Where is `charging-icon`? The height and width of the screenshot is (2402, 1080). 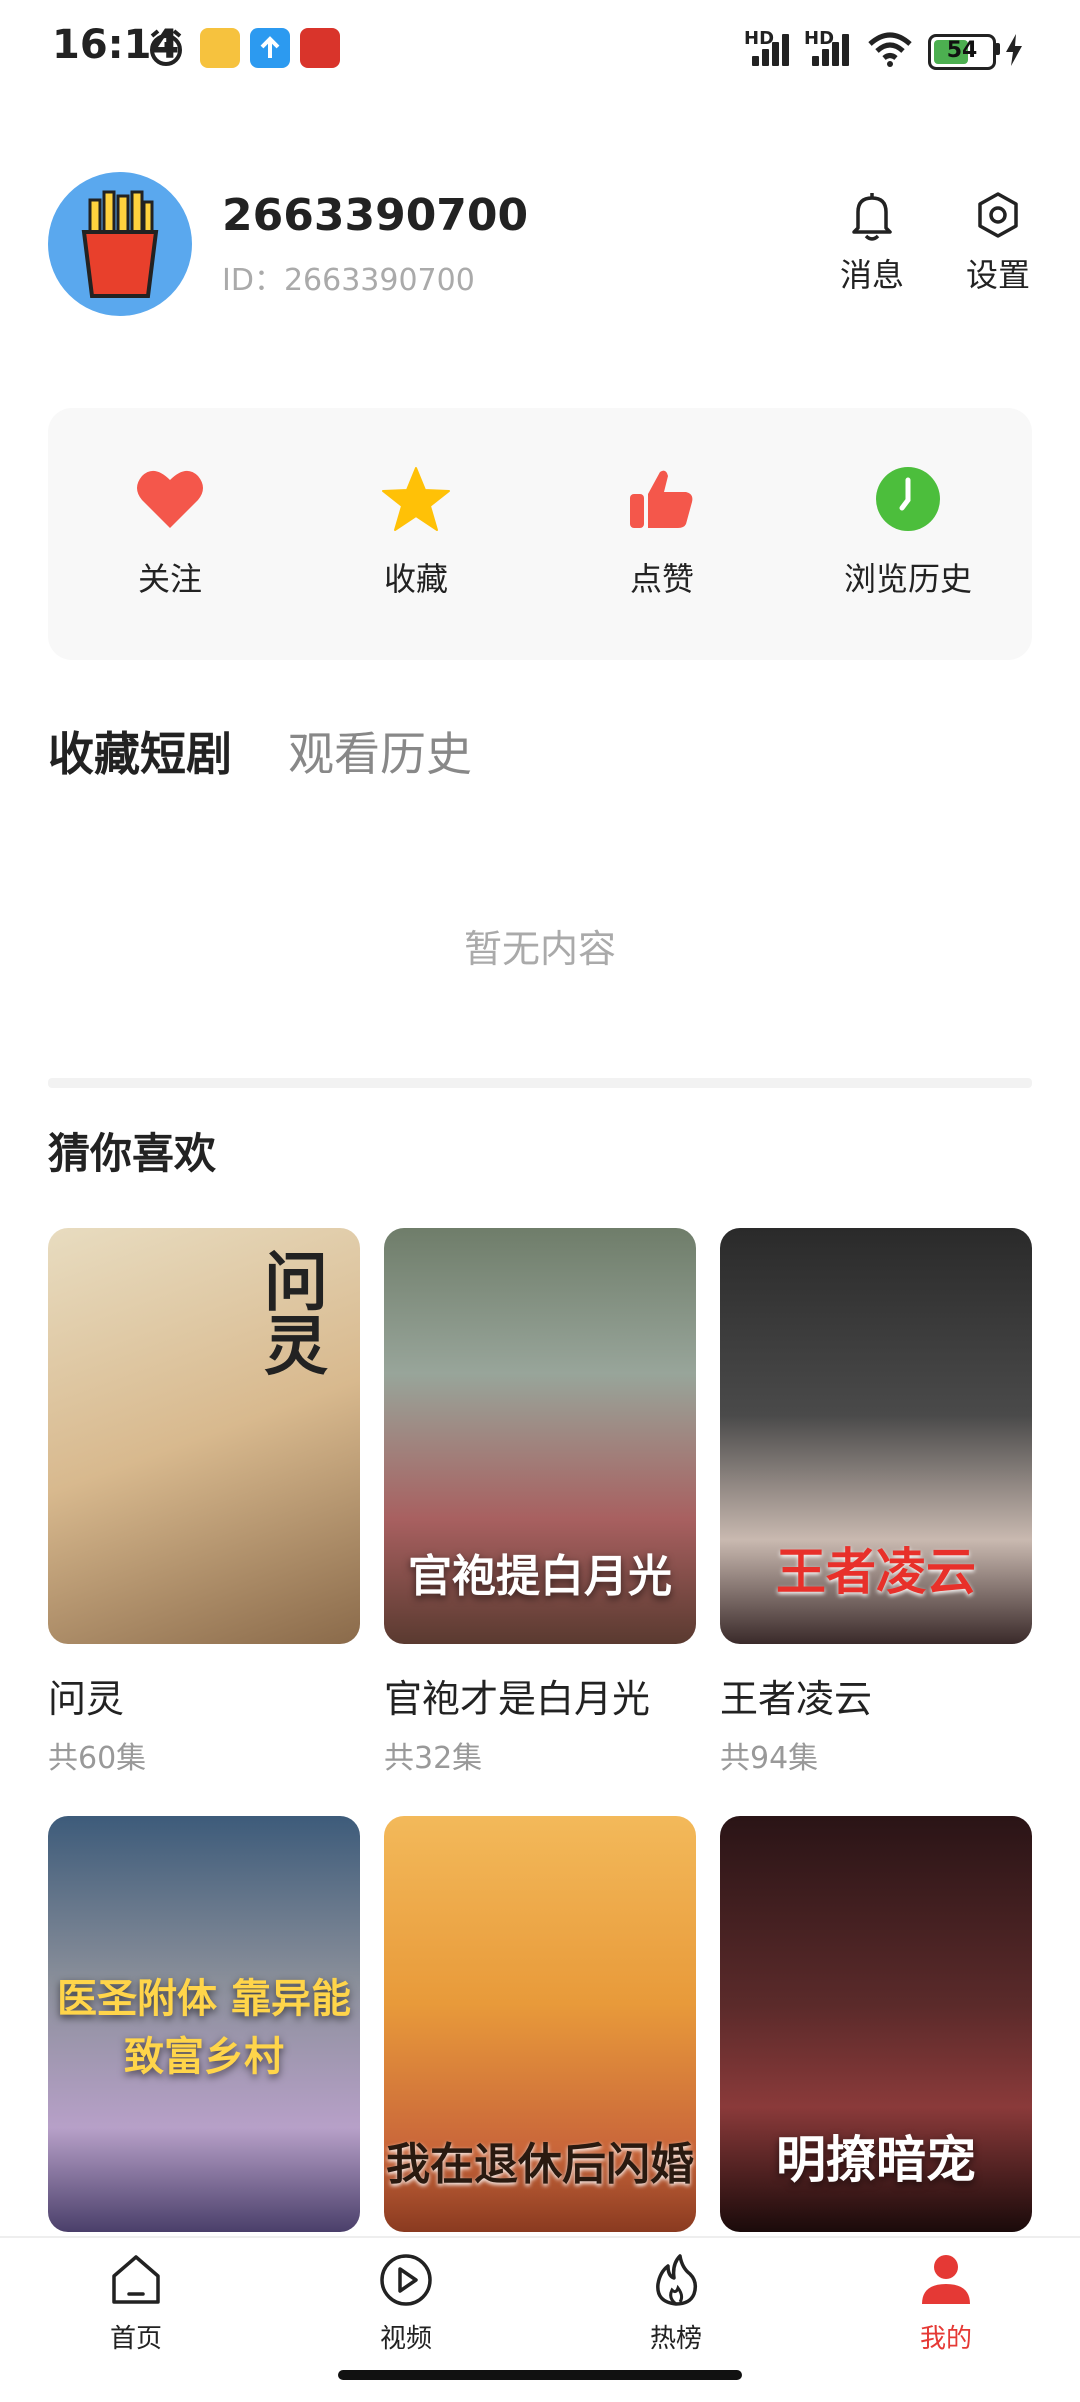
charging-icon is located at coordinates (1014, 50).